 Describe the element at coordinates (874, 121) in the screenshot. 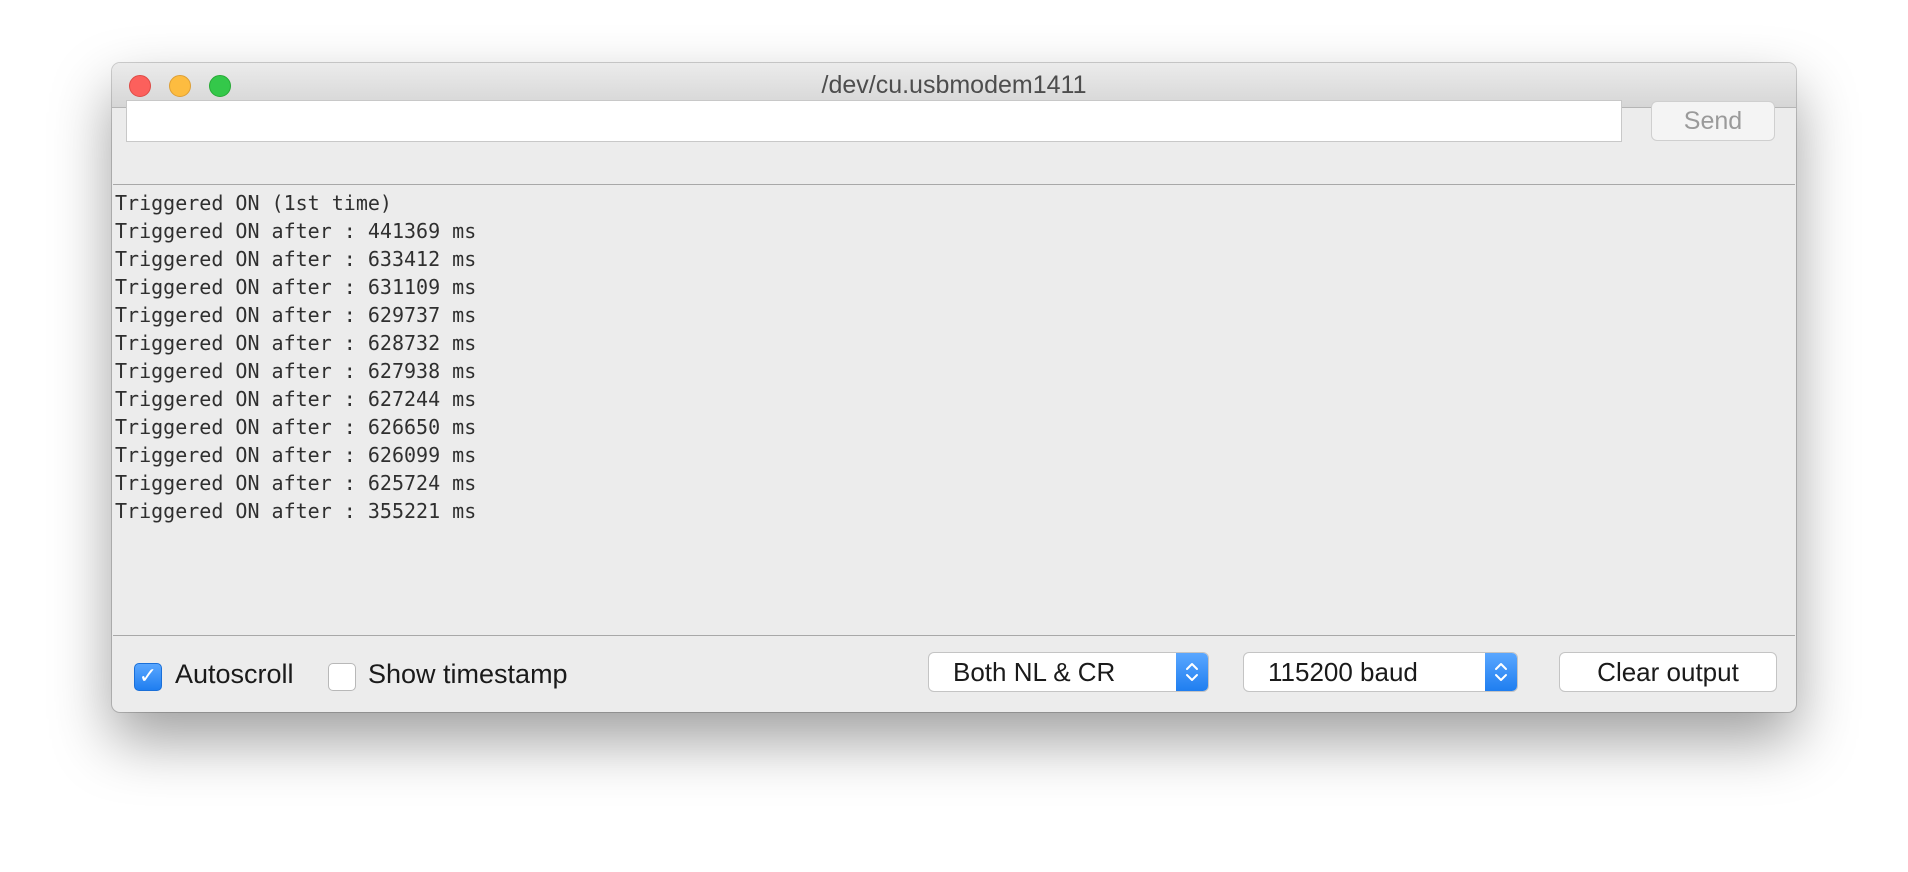

I see `serial-send-input` at that location.